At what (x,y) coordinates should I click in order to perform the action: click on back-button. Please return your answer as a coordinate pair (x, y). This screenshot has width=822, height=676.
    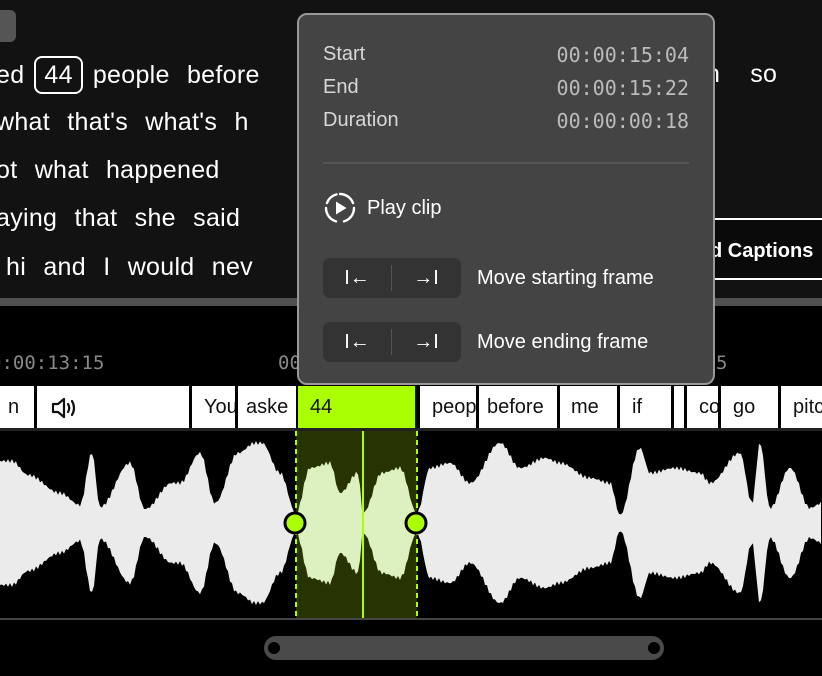
    Looking at the image, I should click on (8, 26).